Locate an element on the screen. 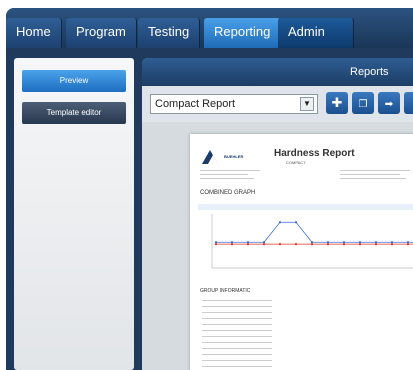 The height and width of the screenshot is (370, 413). tab-reporting: Reporting is located at coordinates (243, 33).